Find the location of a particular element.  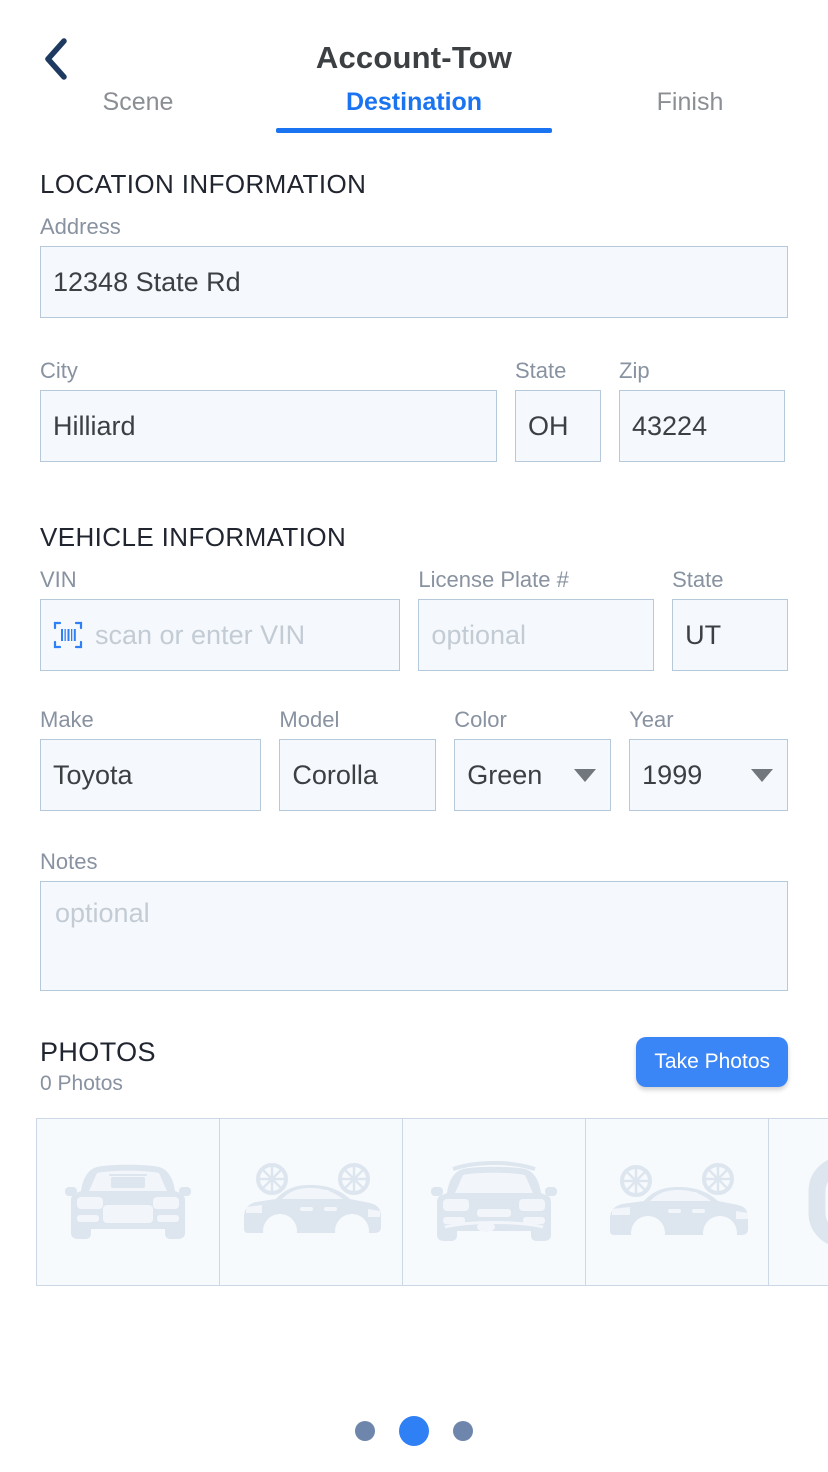

carousel-pagination is located at coordinates (414, 1431).